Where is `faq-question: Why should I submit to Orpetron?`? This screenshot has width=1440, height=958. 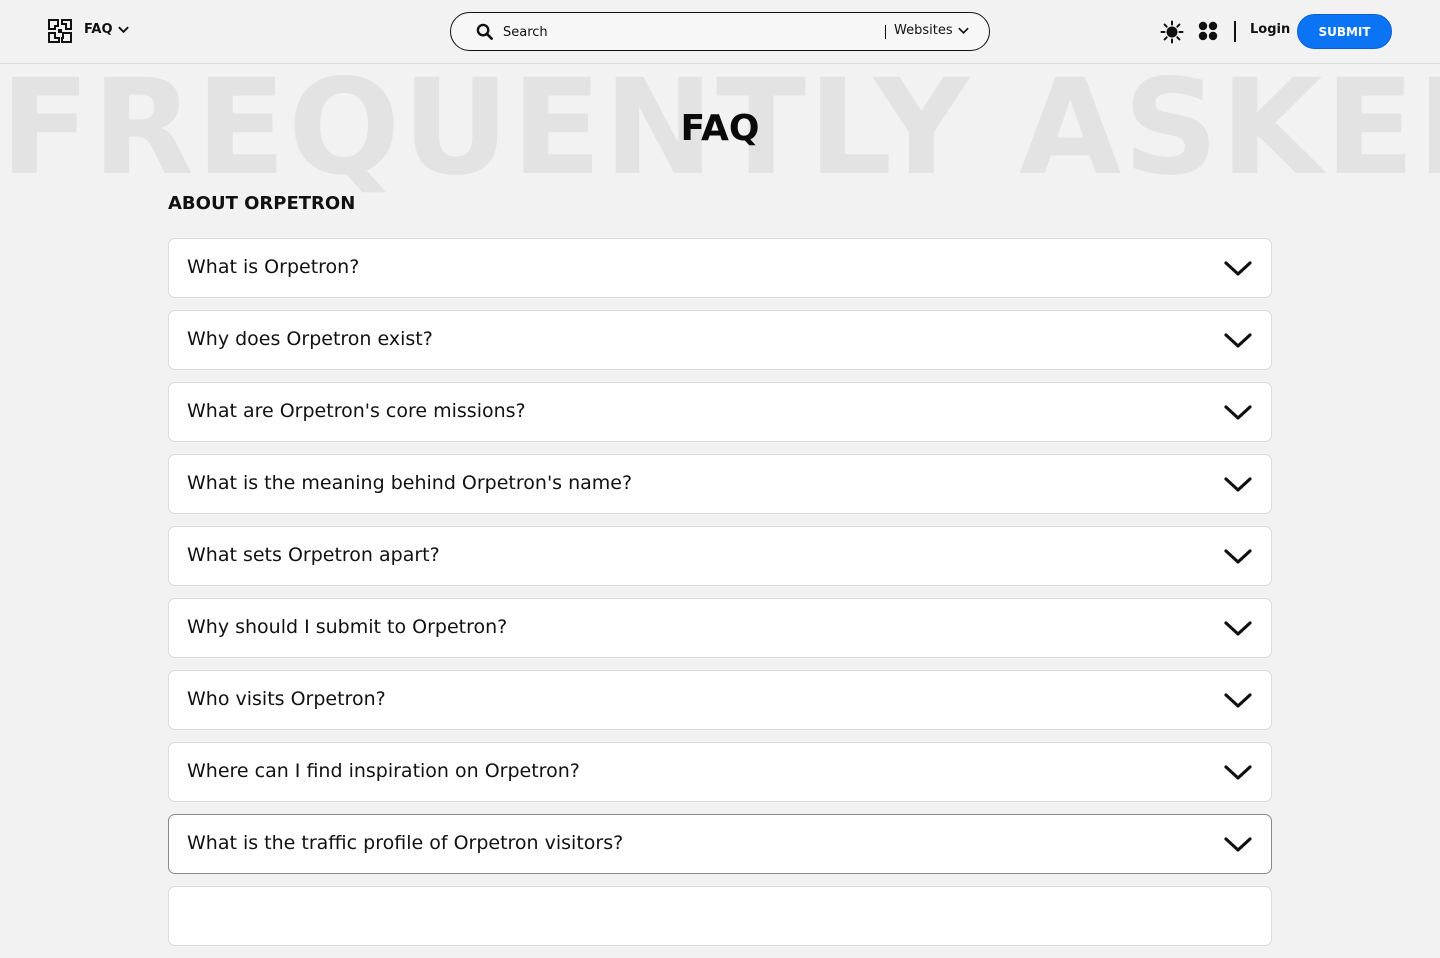 faq-question: Why should I submit to Orpetron? is located at coordinates (347, 627).